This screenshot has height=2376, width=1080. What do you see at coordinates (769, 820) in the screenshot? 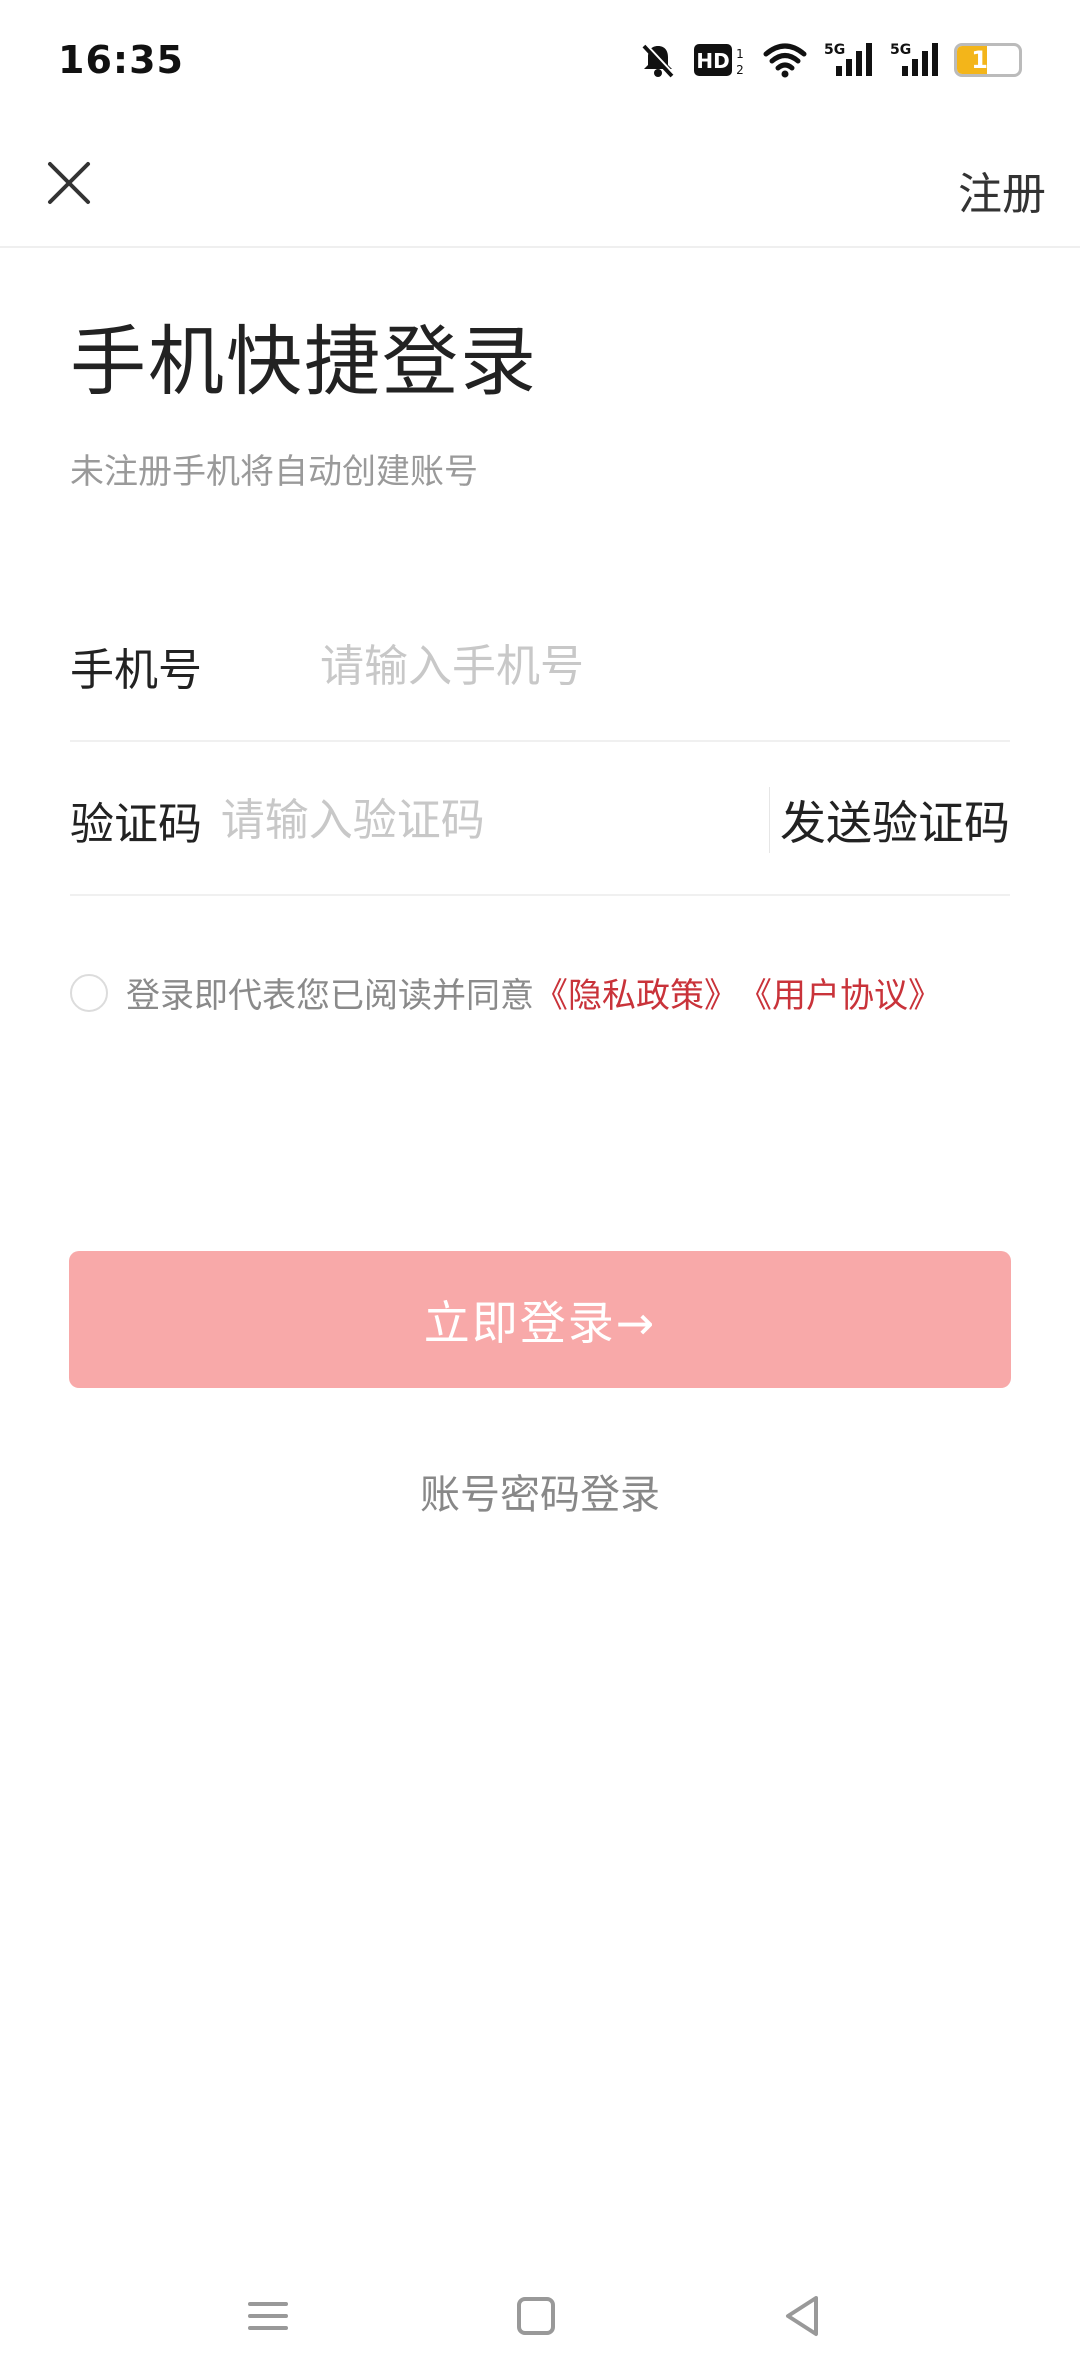
I see `code-divider` at bounding box center [769, 820].